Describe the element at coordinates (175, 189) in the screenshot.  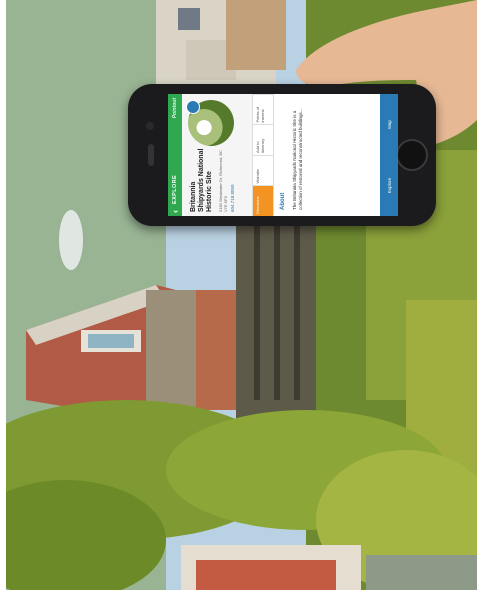
I see `topbar-label: EXPLORE` at that location.